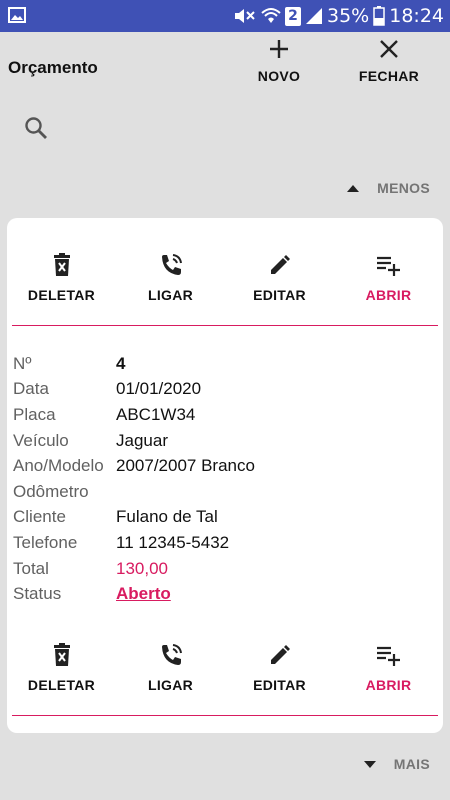 Image resolution: width=450 pixels, height=800 pixels. What do you see at coordinates (353, 188) in the screenshot?
I see `collapse-arrow-icon` at bounding box center [353, 188].